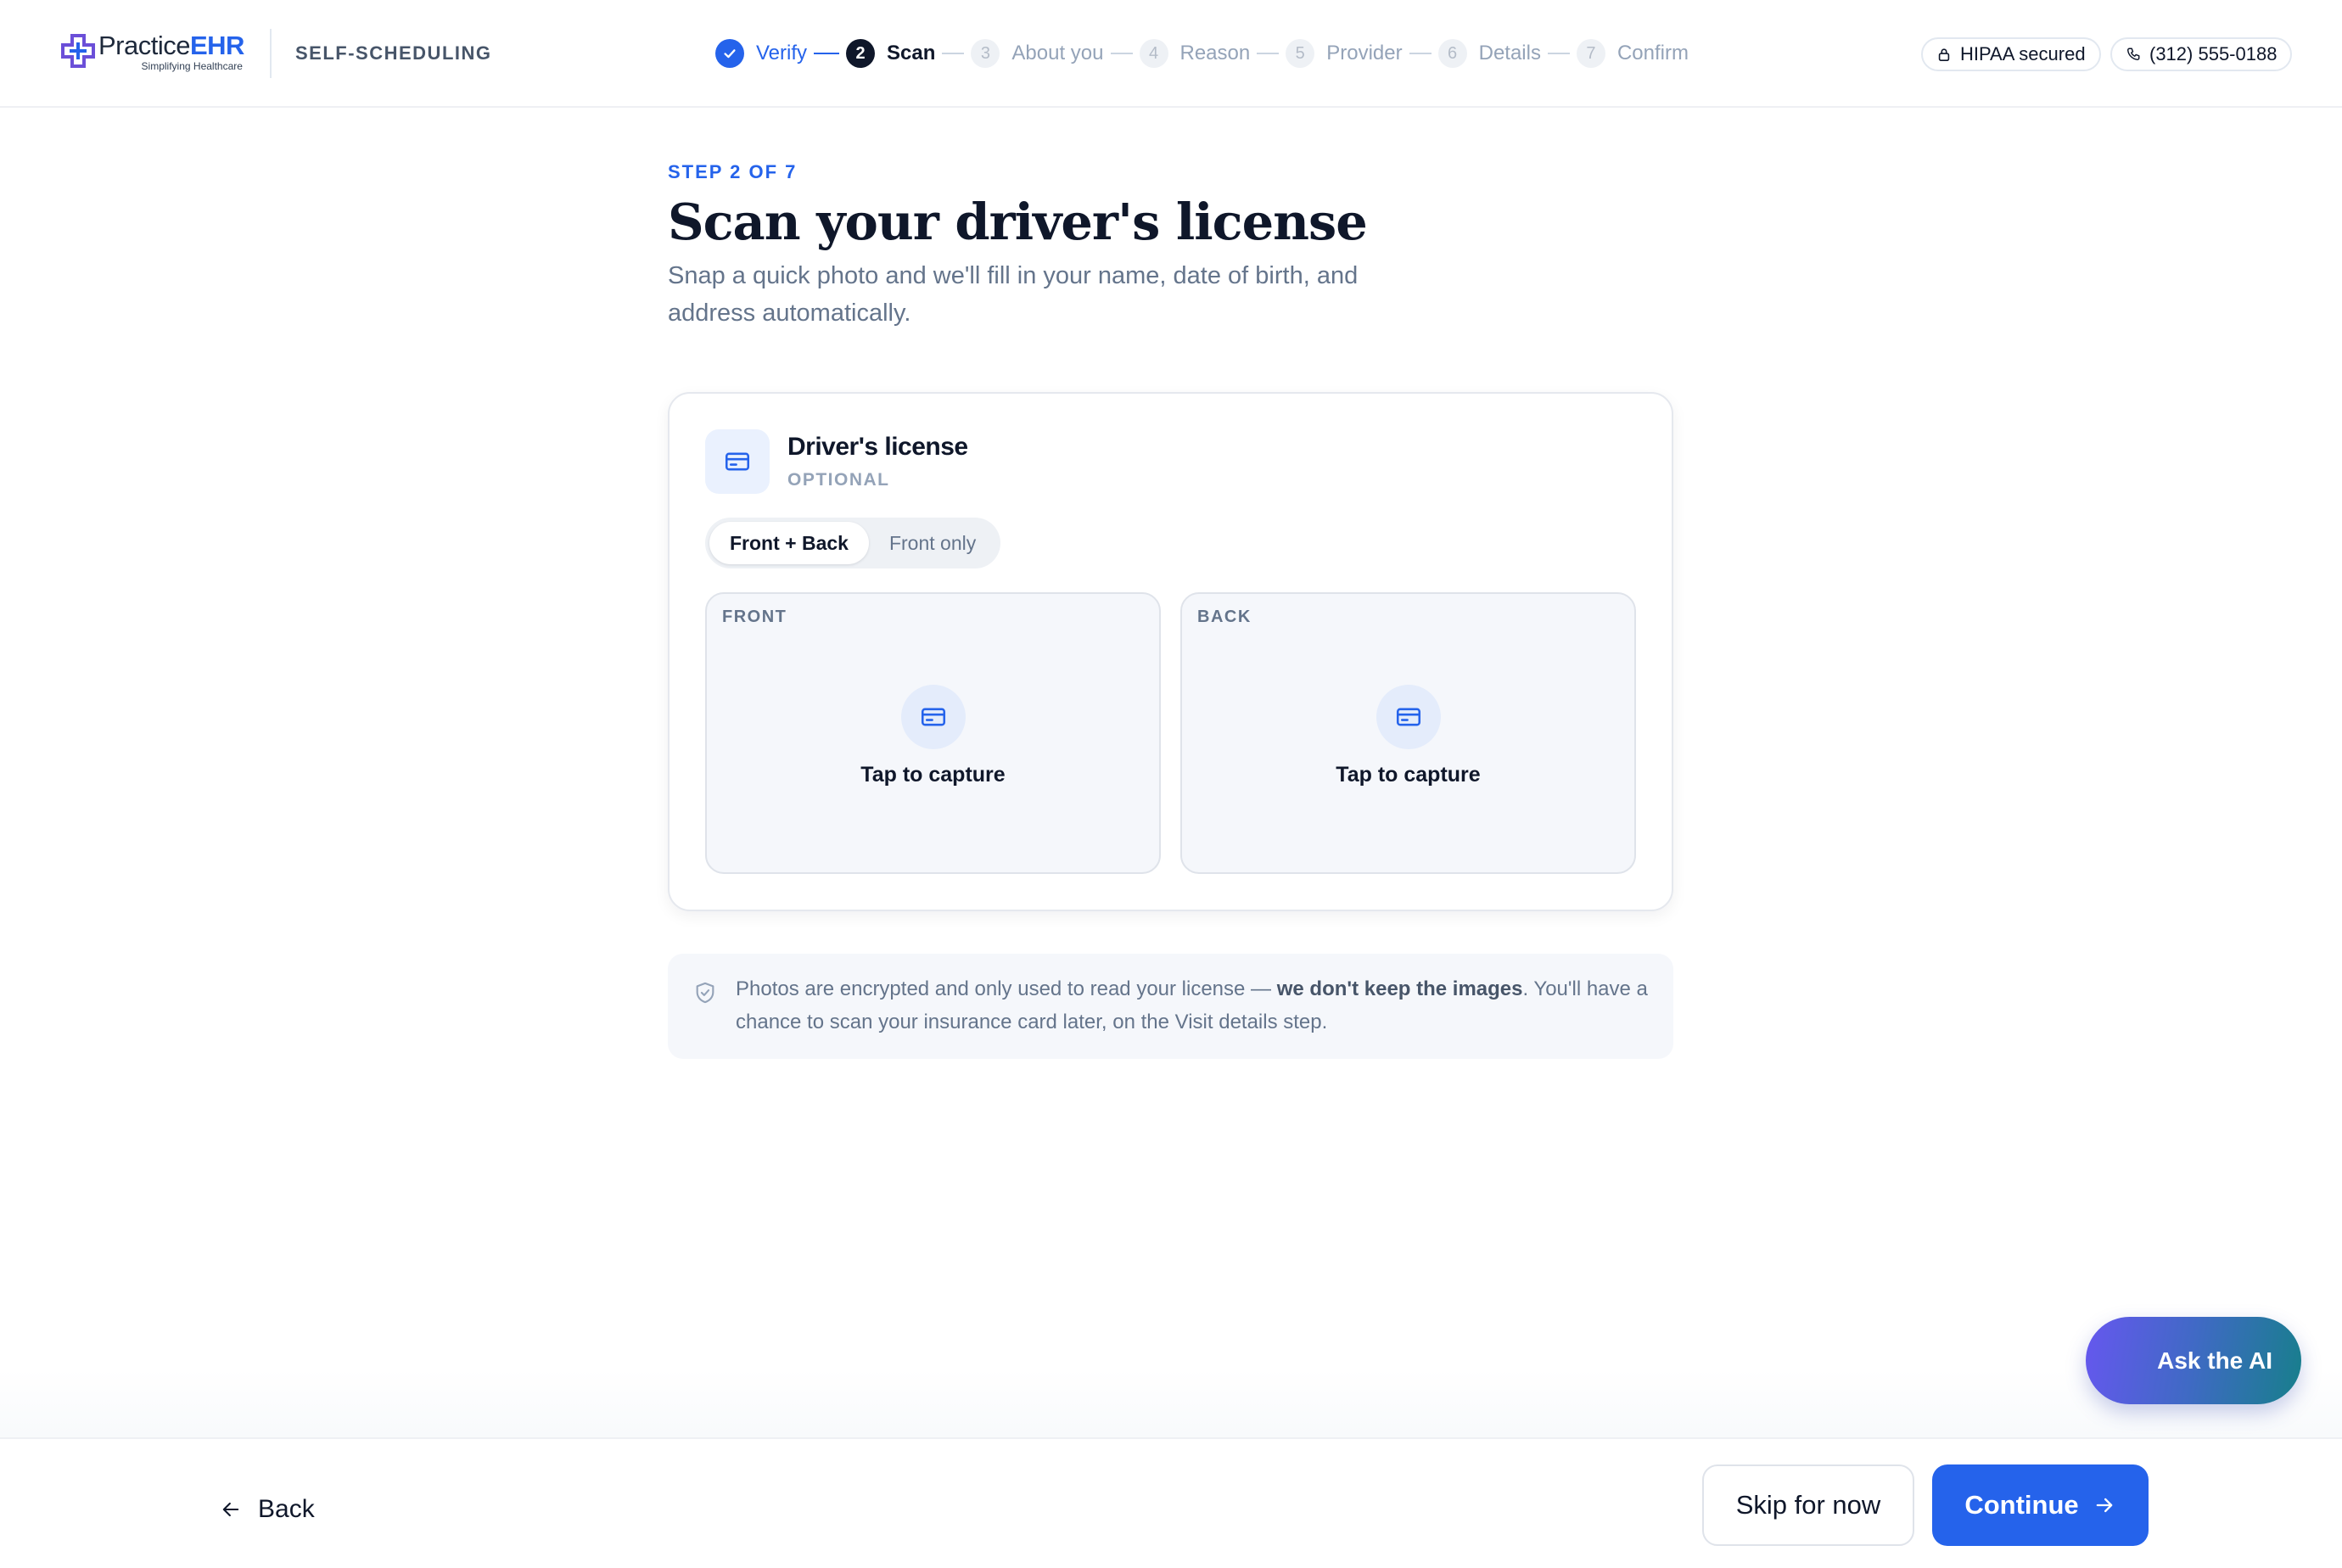 This screenshot has width=2342, height=1568. What do you see at coordinates (729, 53) in the screenshot?
I see `check-icon` at bounding box center [729, 53].